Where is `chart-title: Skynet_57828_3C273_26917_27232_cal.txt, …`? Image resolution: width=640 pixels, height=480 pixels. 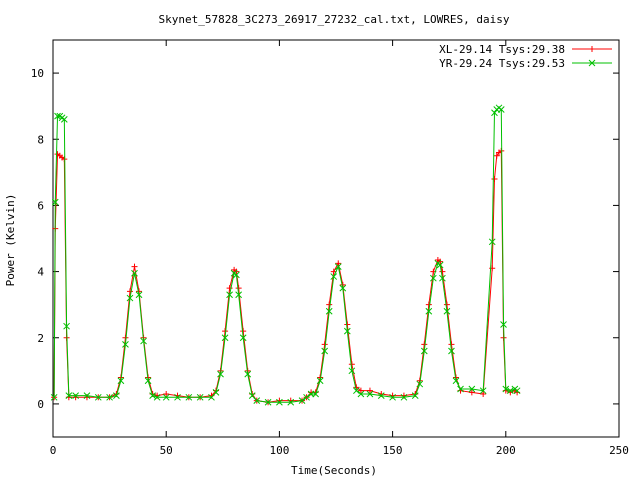
chart-title: Skynet_57828_3C273_26917_27232_cal.txt, … is located at coordinates (334, 19).